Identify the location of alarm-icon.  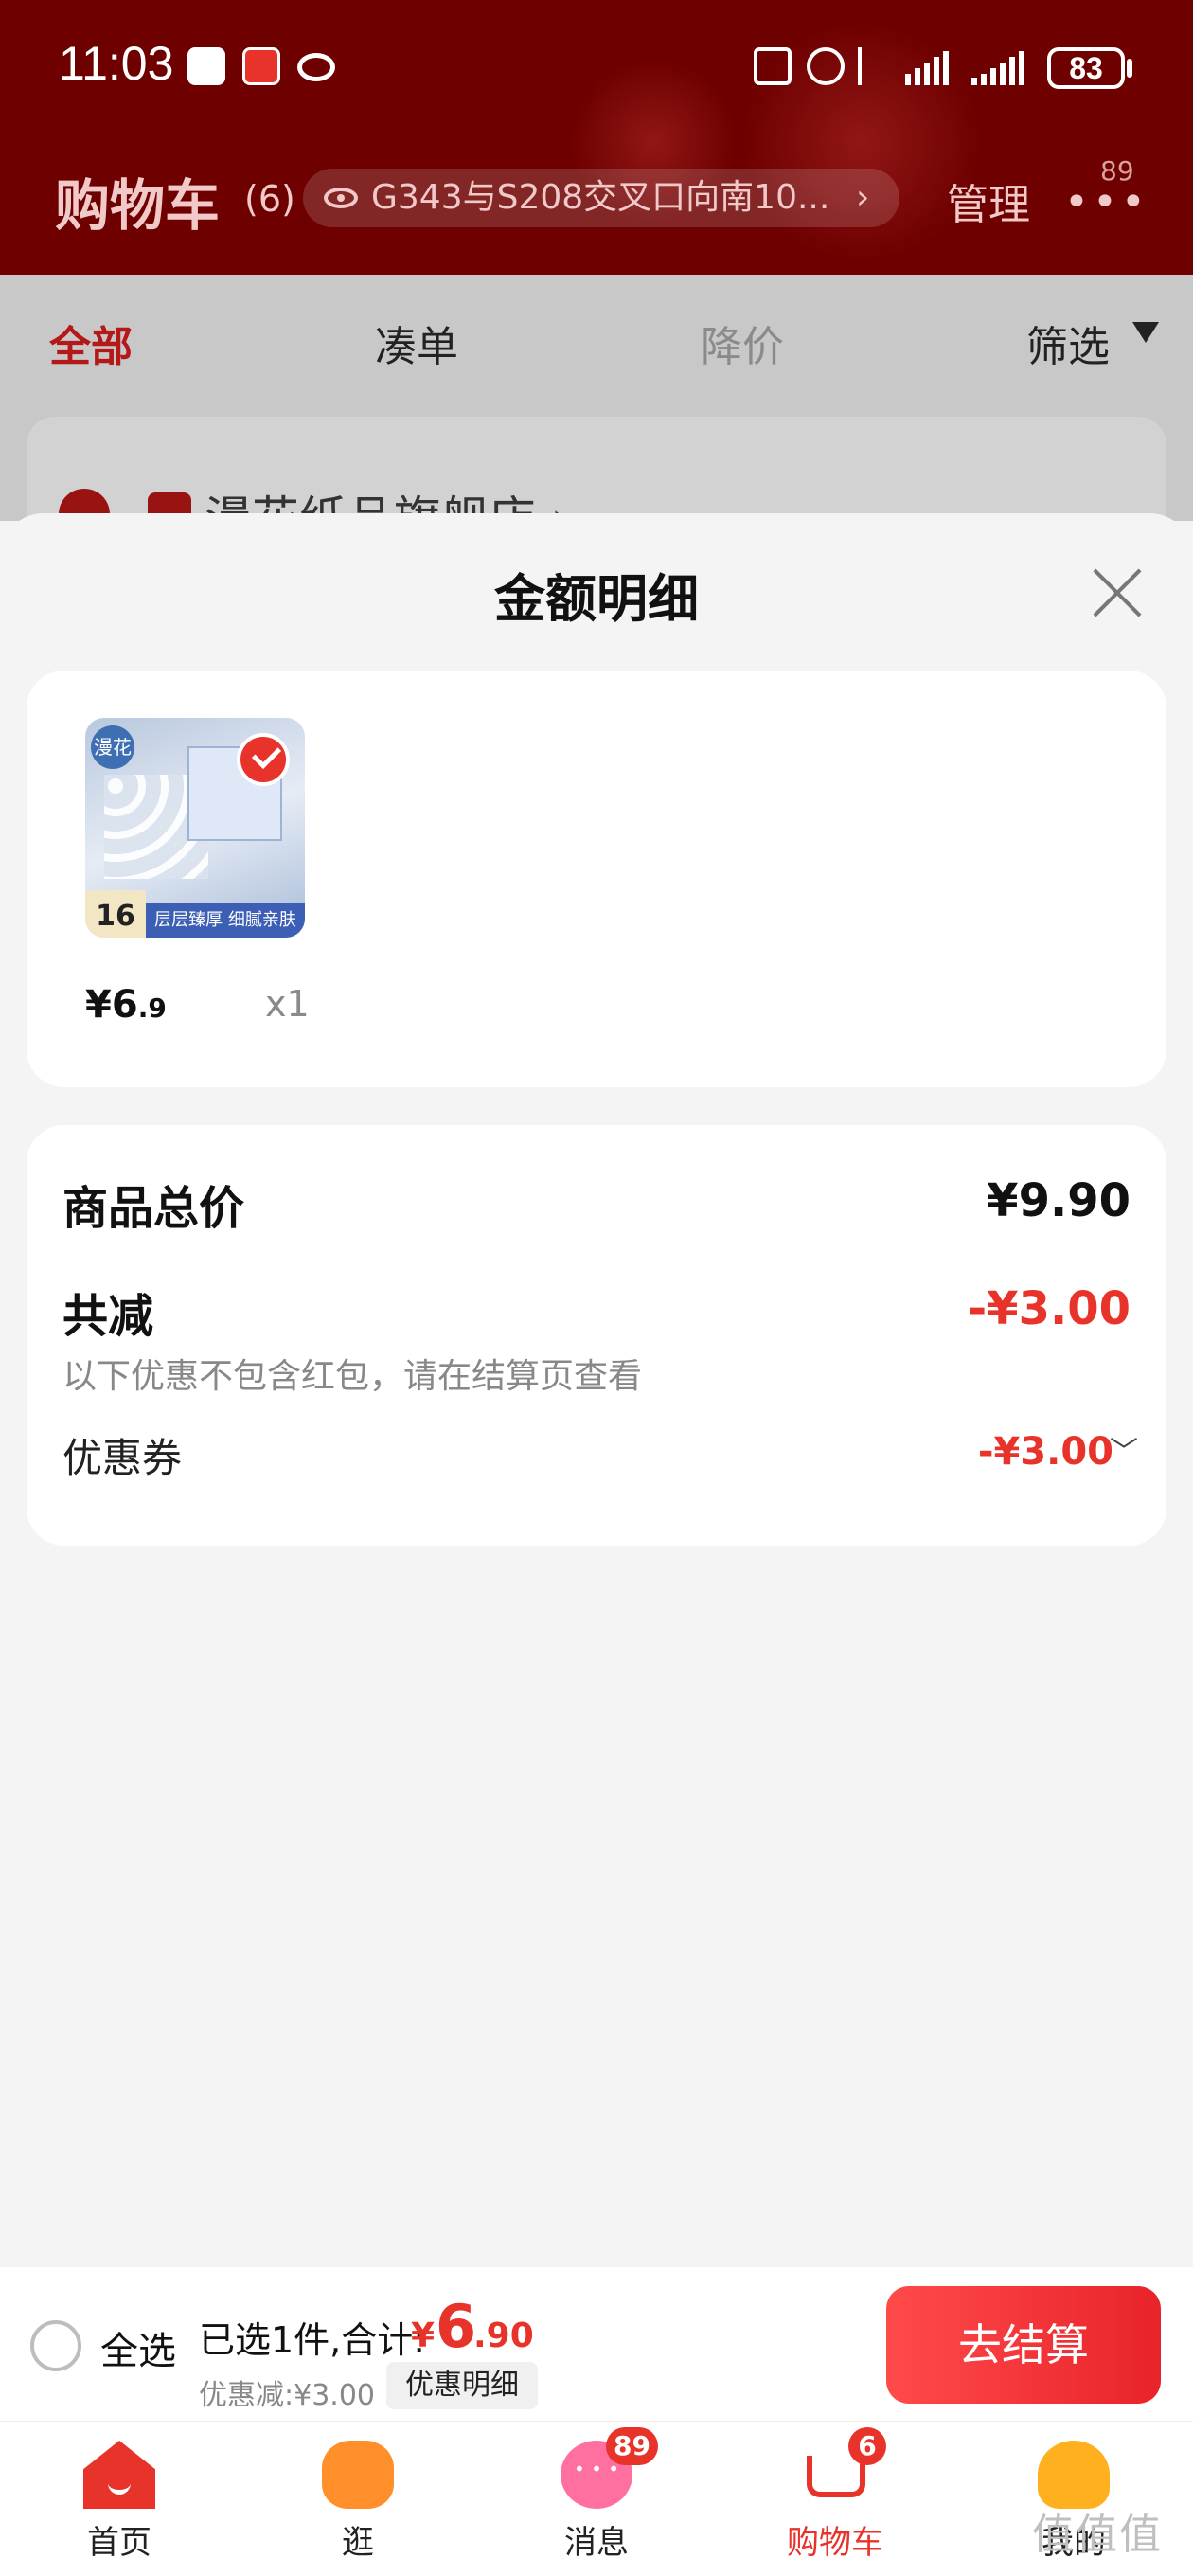
(826, 66).